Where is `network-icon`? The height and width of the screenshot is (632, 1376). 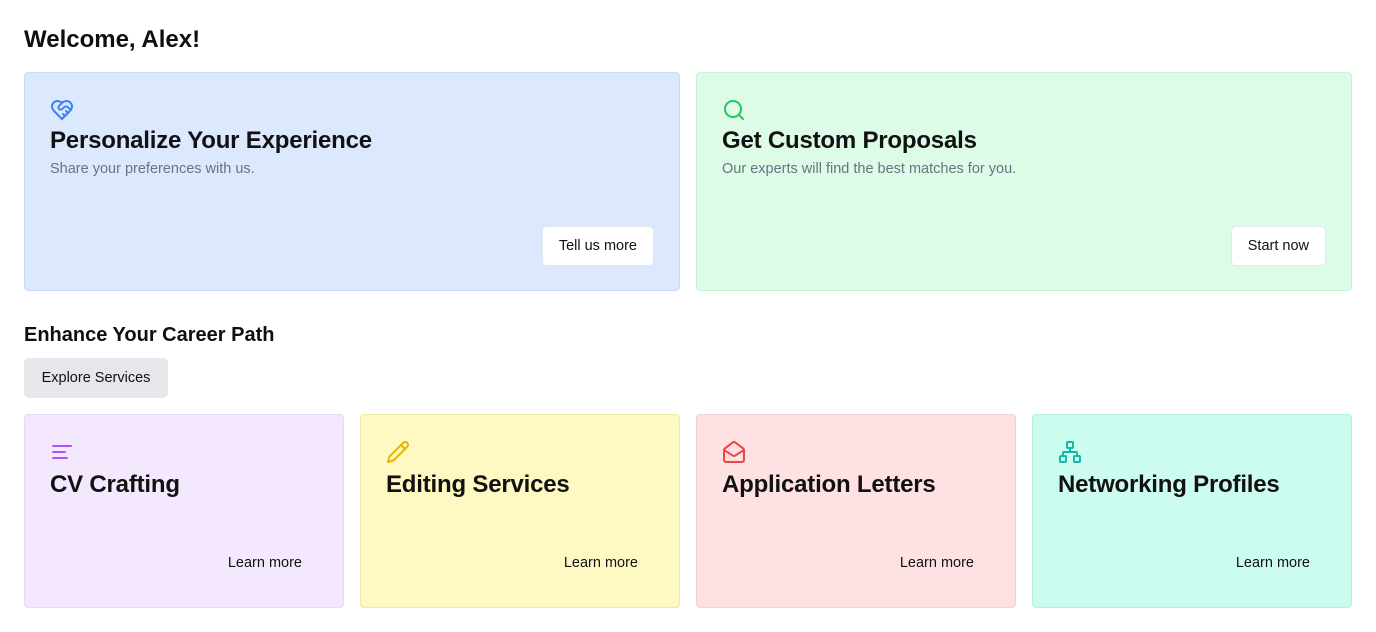 network-icon is located at coordinates (1070, 452).